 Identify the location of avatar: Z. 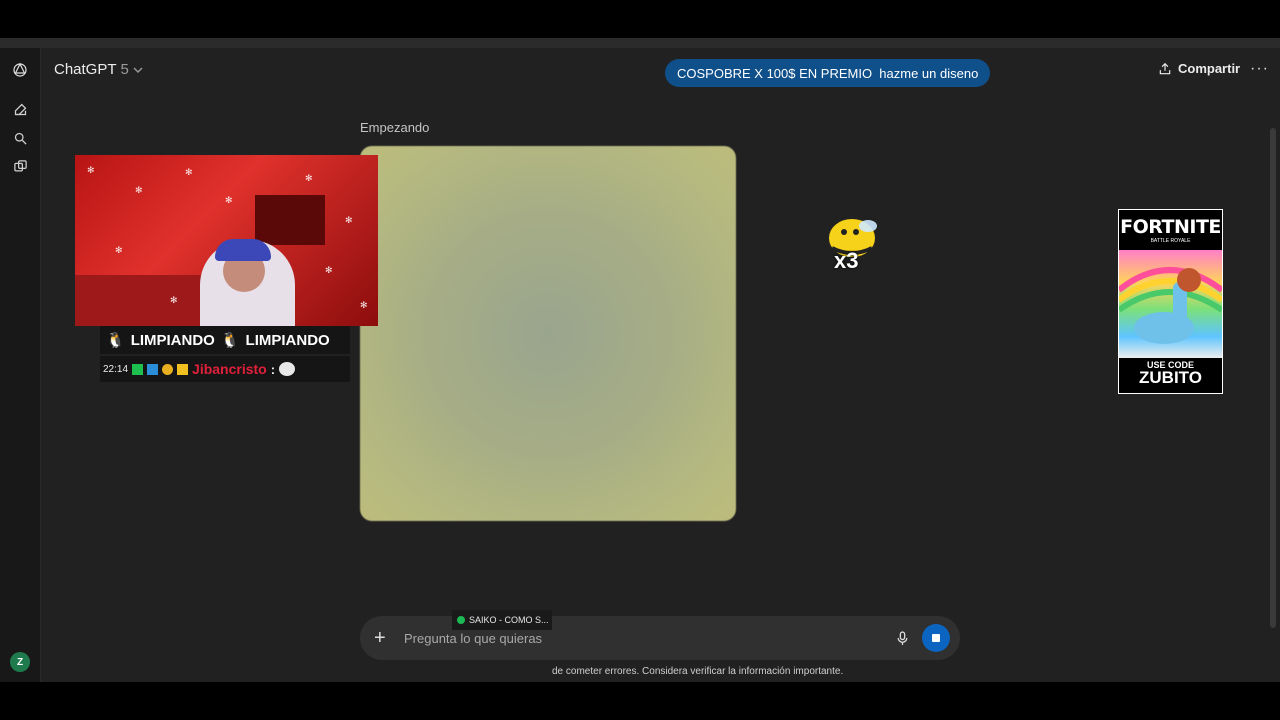
(20, 662).